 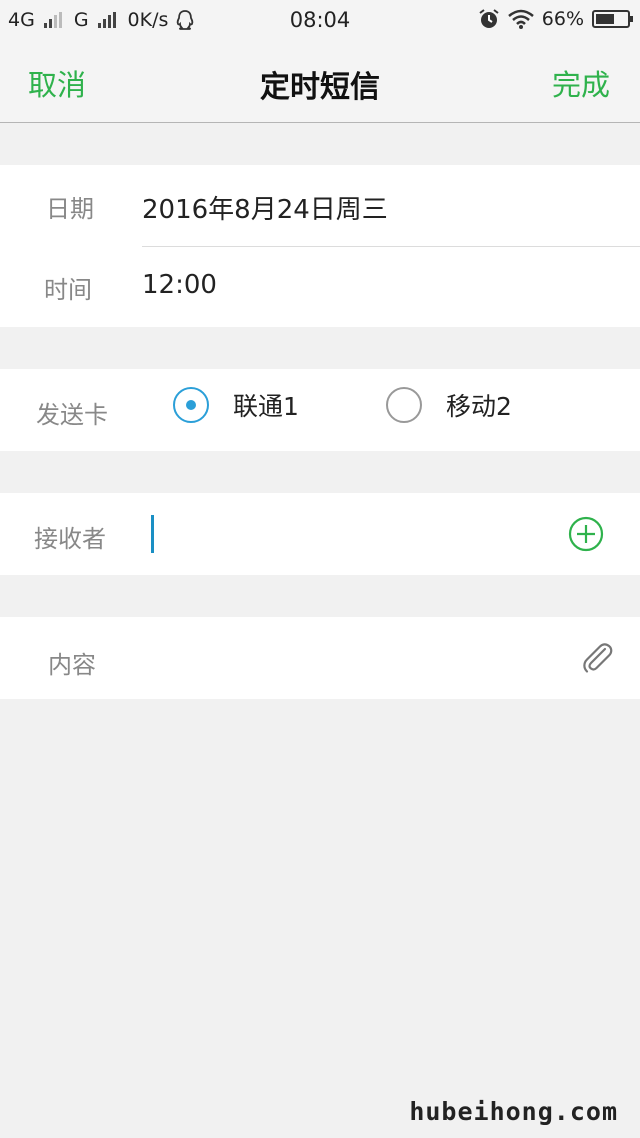 I want to click on schedule-card: 日期 2016年8月24日周三 时间 12:00, so click(x=320, y=246).